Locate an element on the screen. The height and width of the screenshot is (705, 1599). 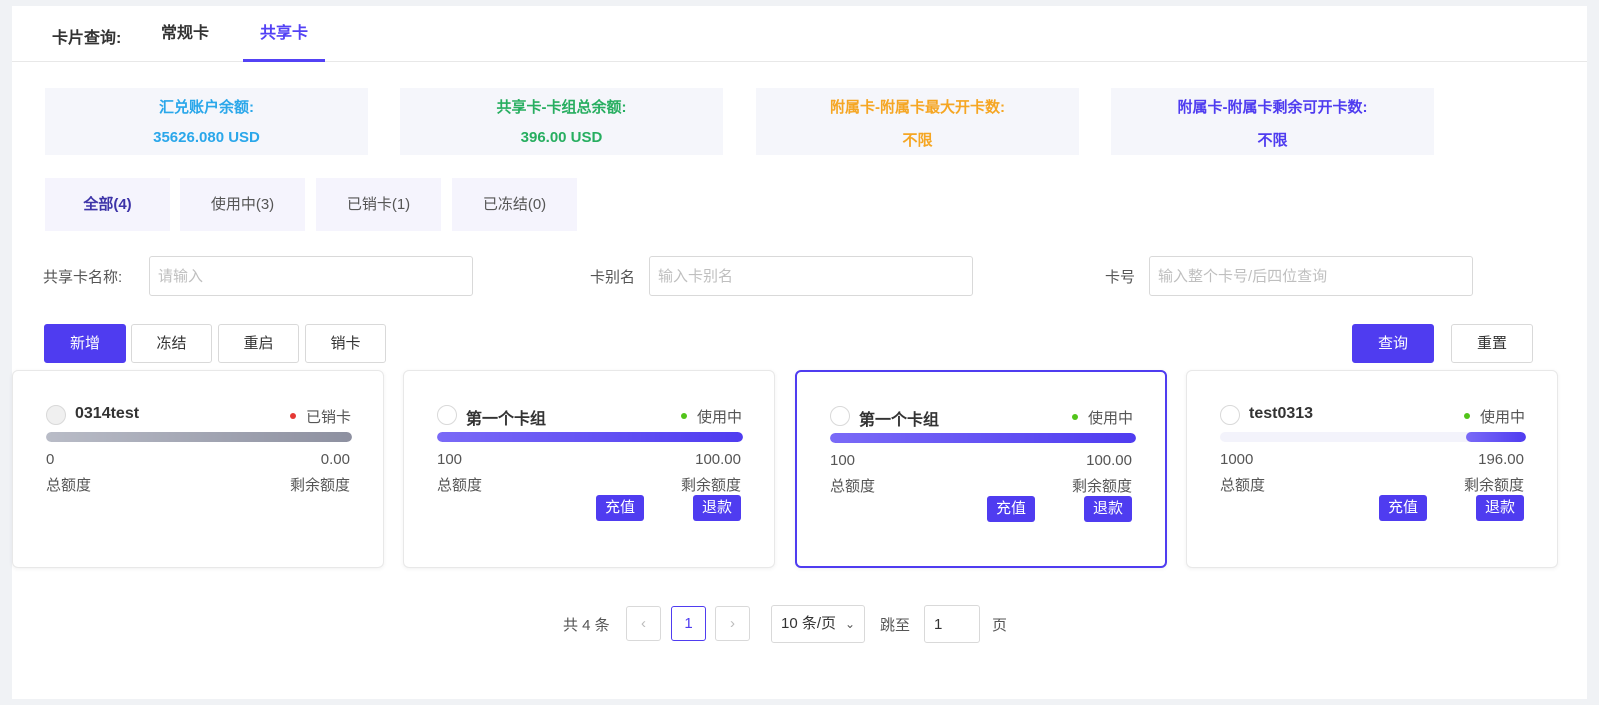
stat-label: 汇兑账户余额: is located at coordinates (206, 107).